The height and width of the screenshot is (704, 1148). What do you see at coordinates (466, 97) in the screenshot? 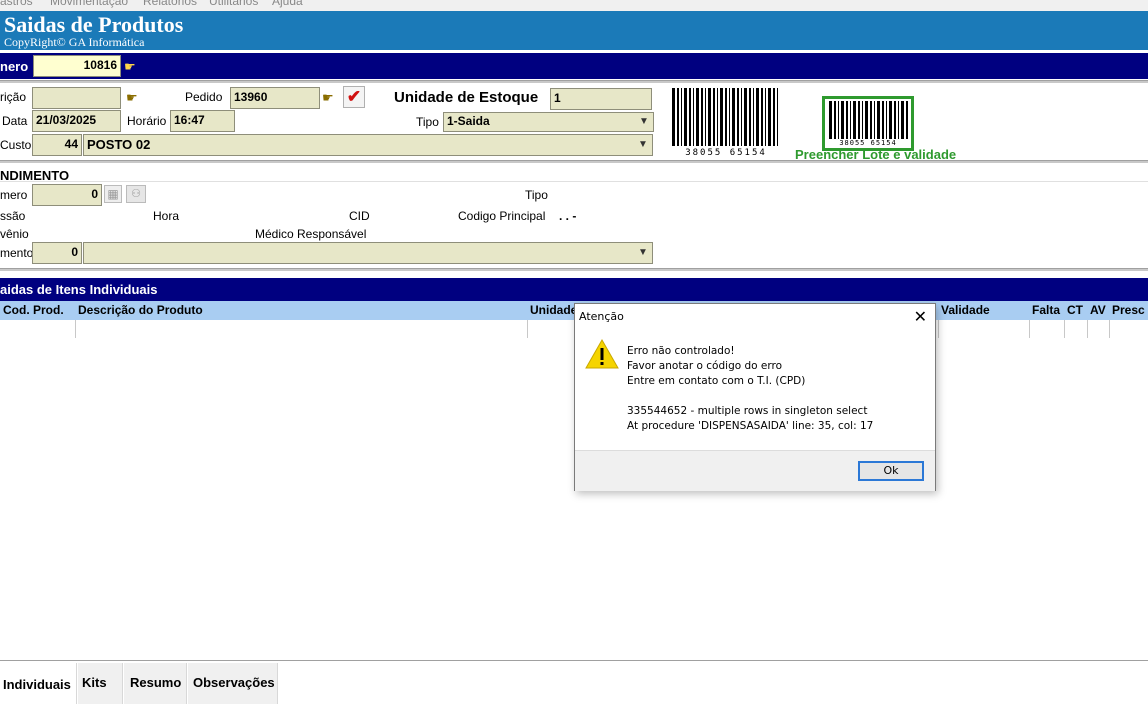
I see `unidade-label: Unidade de Estoque` at bounding box center [466, 97].